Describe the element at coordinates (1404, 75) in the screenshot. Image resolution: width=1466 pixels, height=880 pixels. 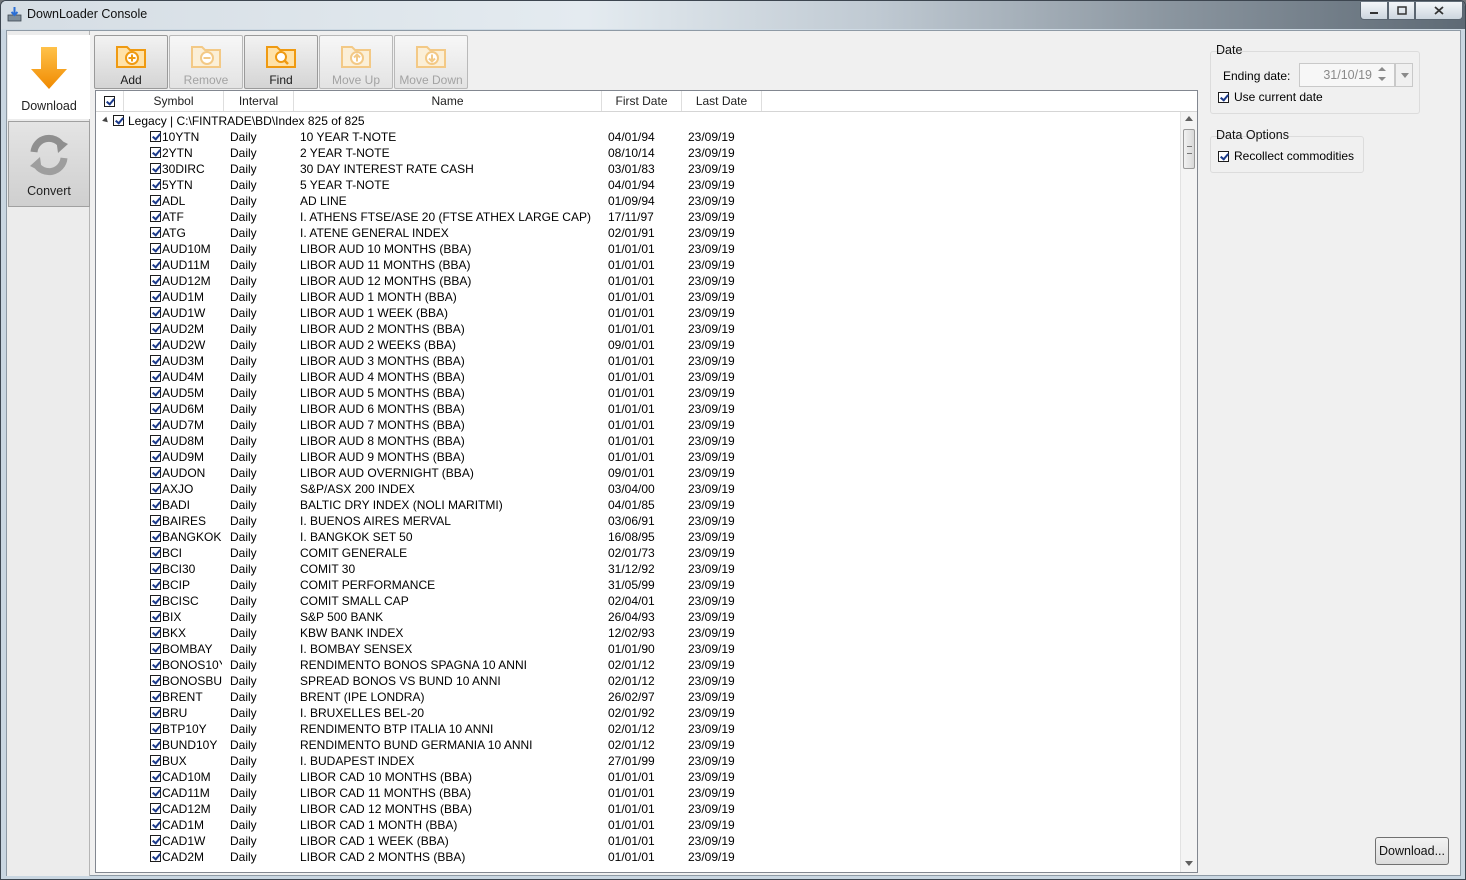
I see `ending-date-dropdown` at that location.